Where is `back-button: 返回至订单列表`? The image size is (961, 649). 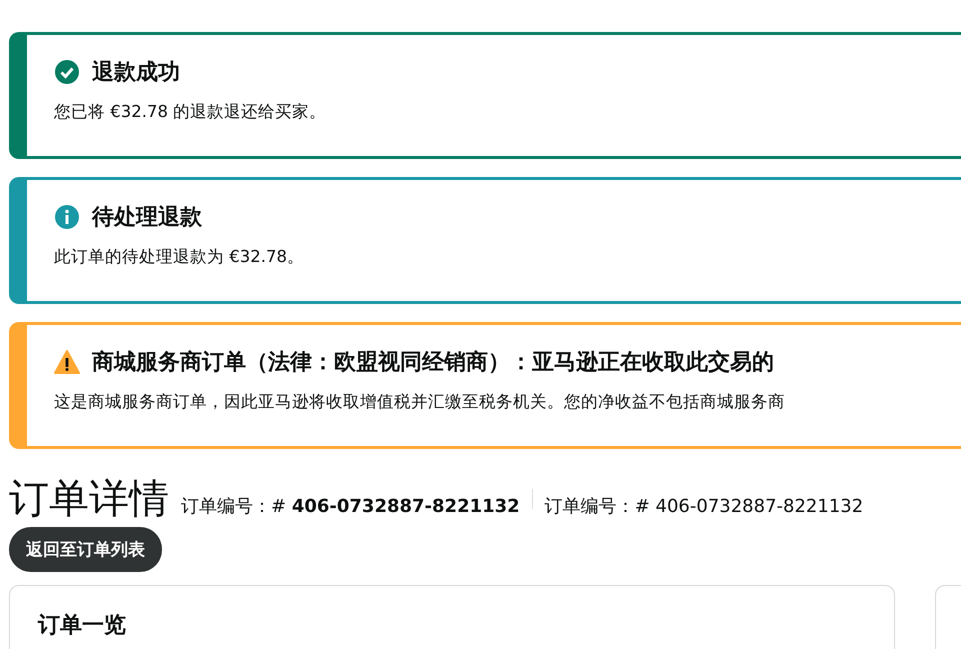
back-button: 返回至订单列表 is located at coordinates (85, 549).